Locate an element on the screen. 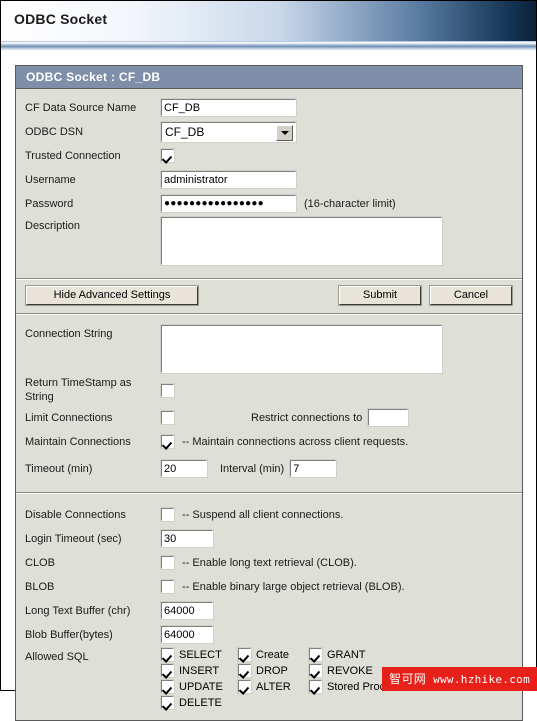 The width and height of the screenshot is (537, 721). allowed-sql-create-label: Create is located at coordinates (273, 654).